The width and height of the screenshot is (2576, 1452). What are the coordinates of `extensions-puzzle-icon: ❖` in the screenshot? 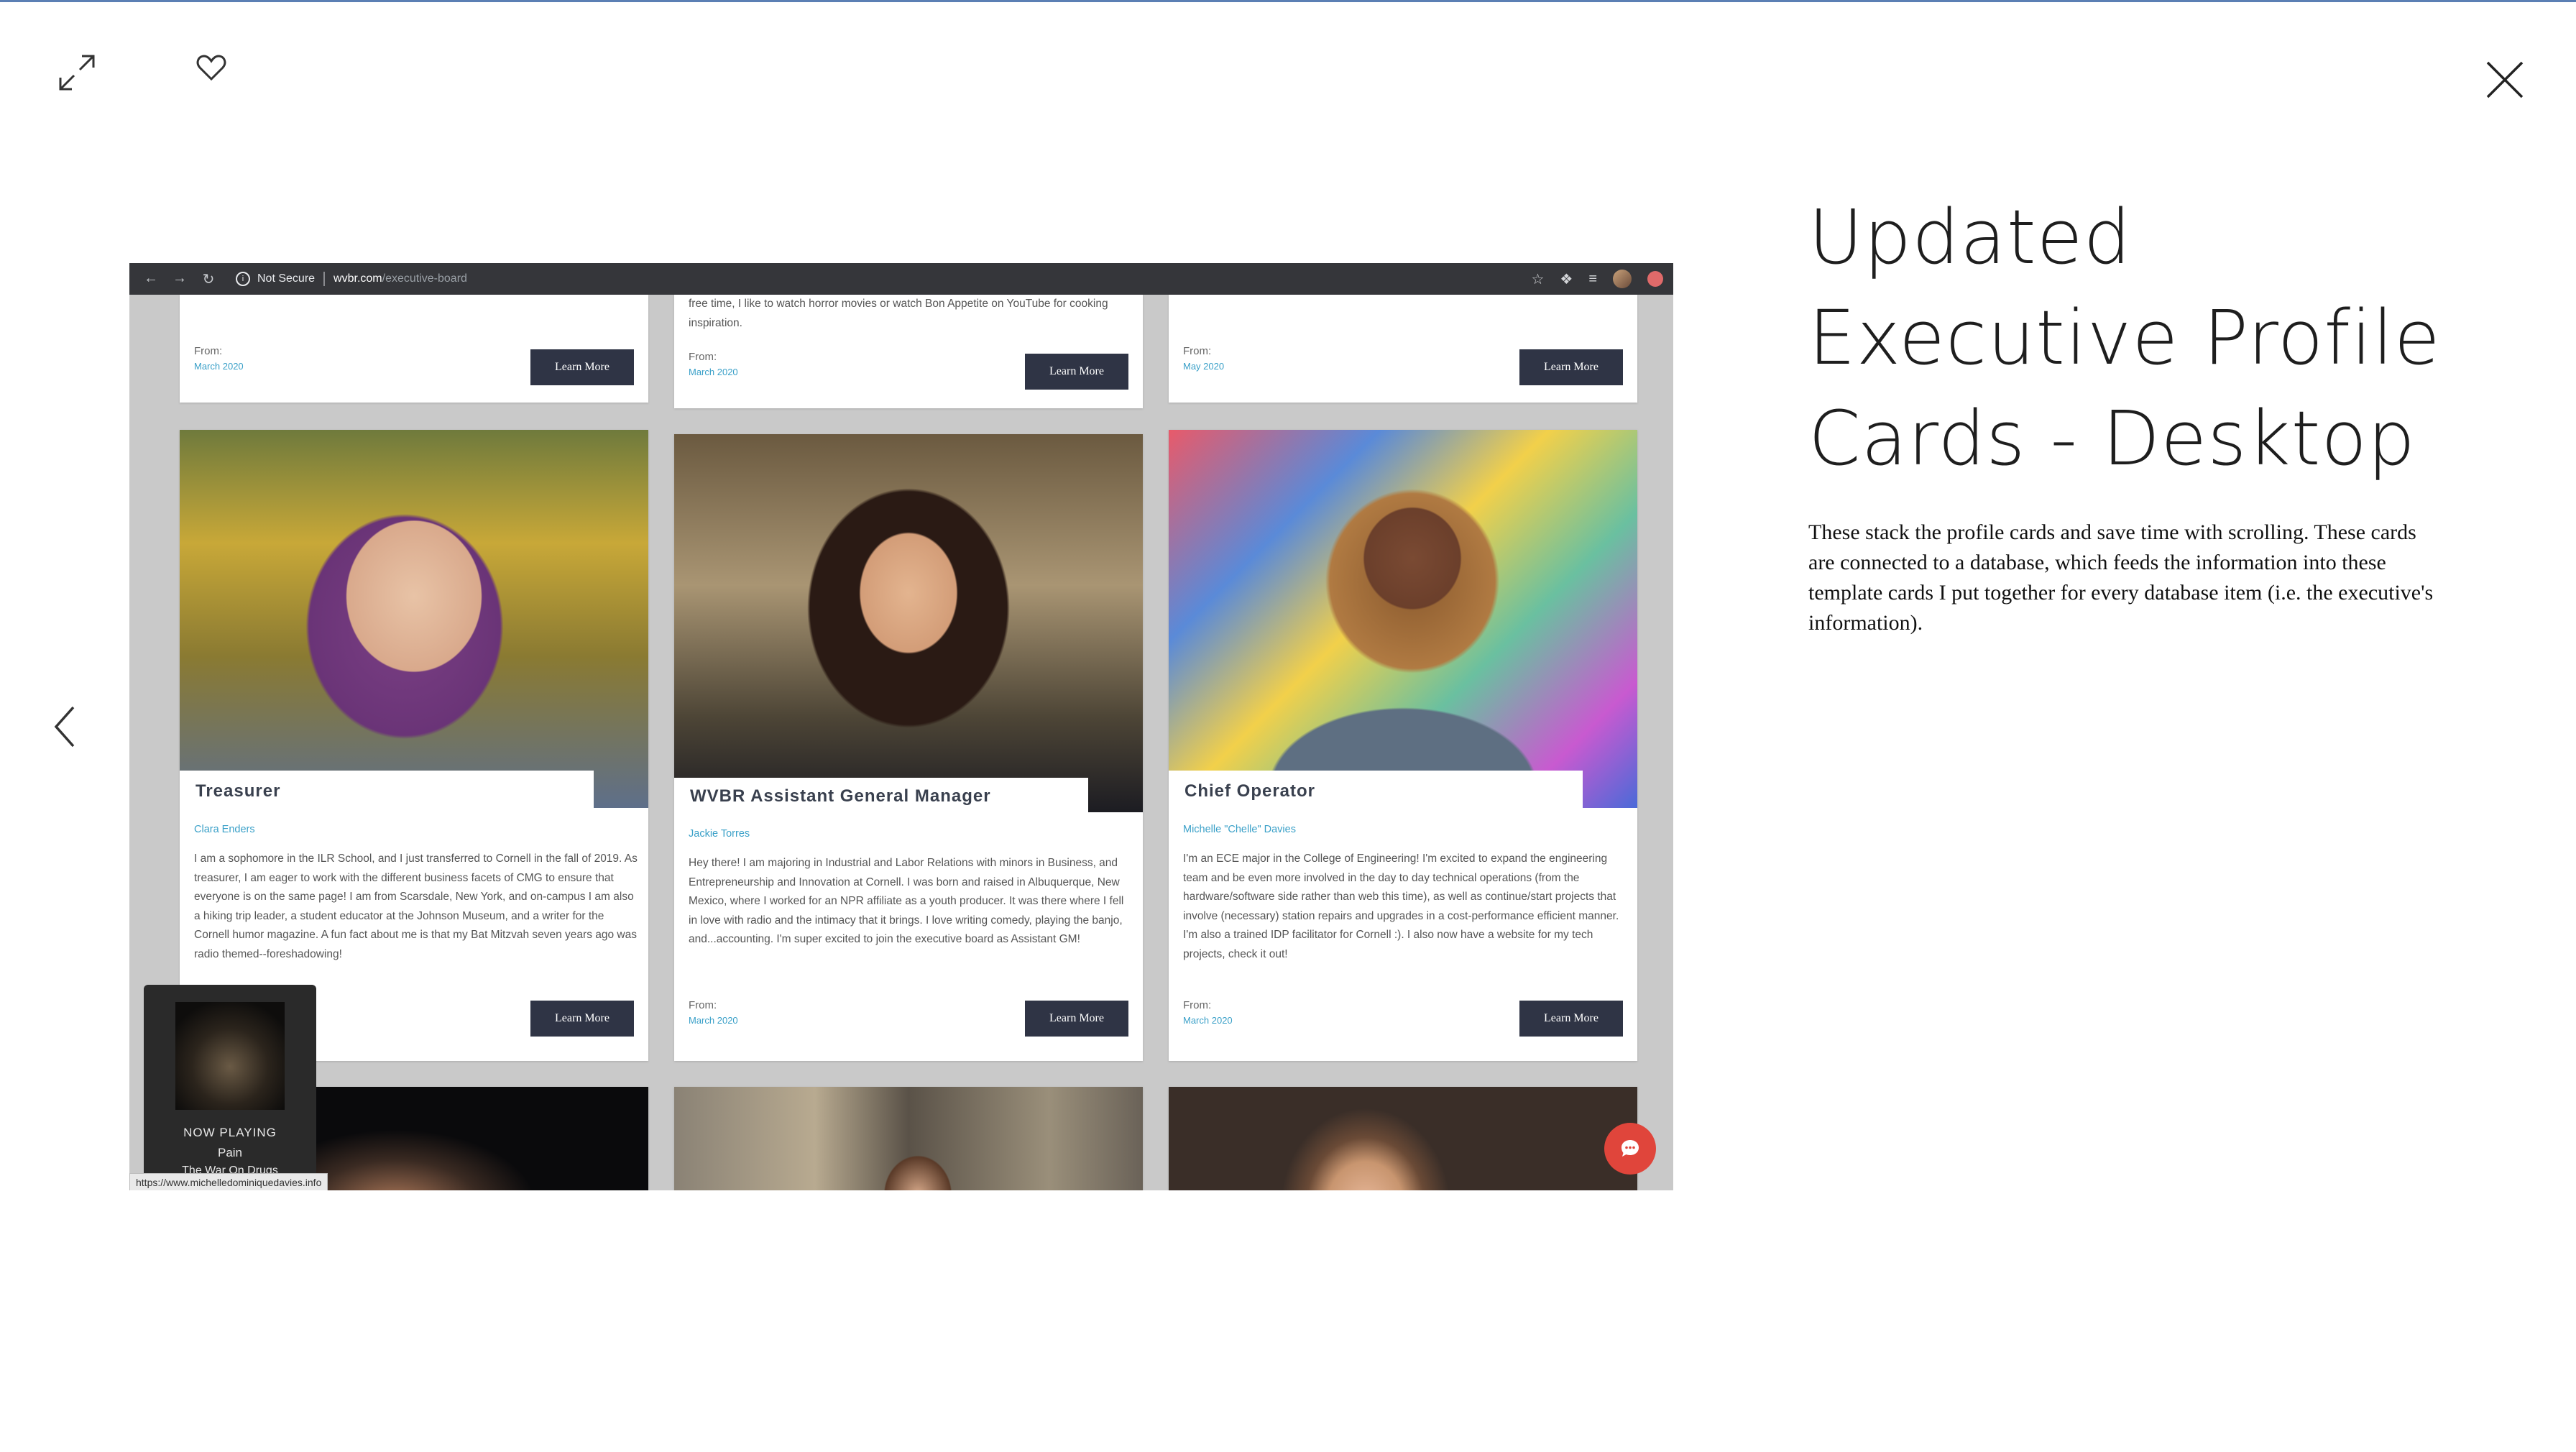 It's located at (1566, 279).